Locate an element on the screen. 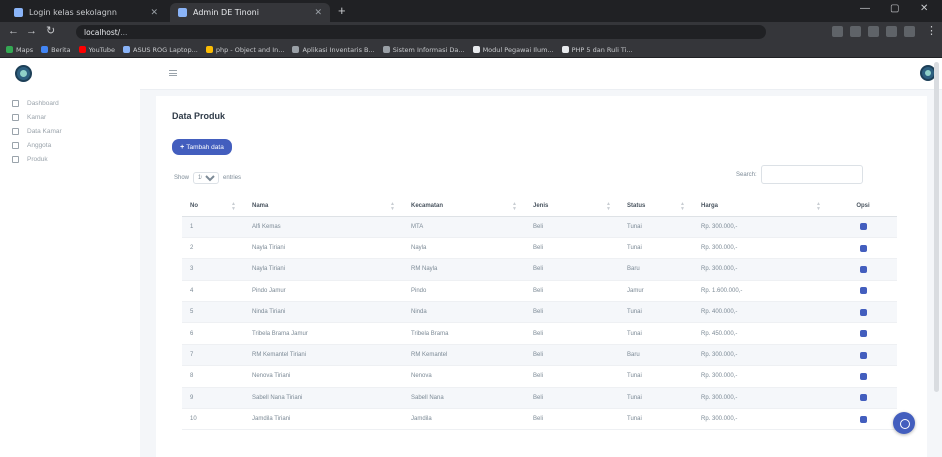  profile-icon is located at coordinates (909, 31).